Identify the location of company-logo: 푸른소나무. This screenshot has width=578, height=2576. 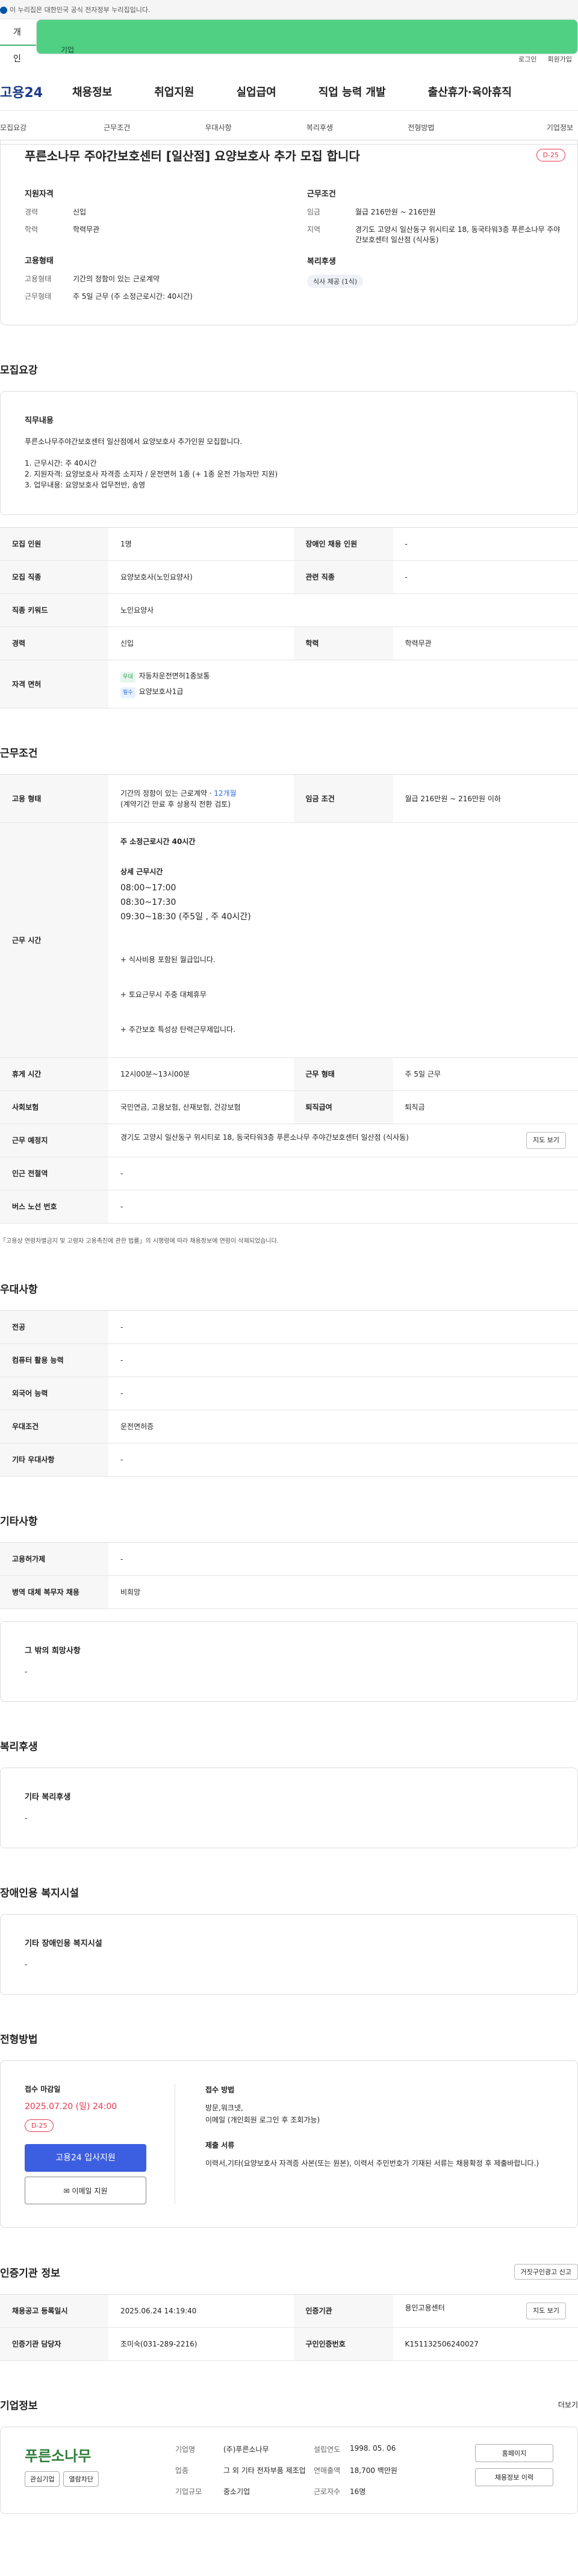
(58, 2457).